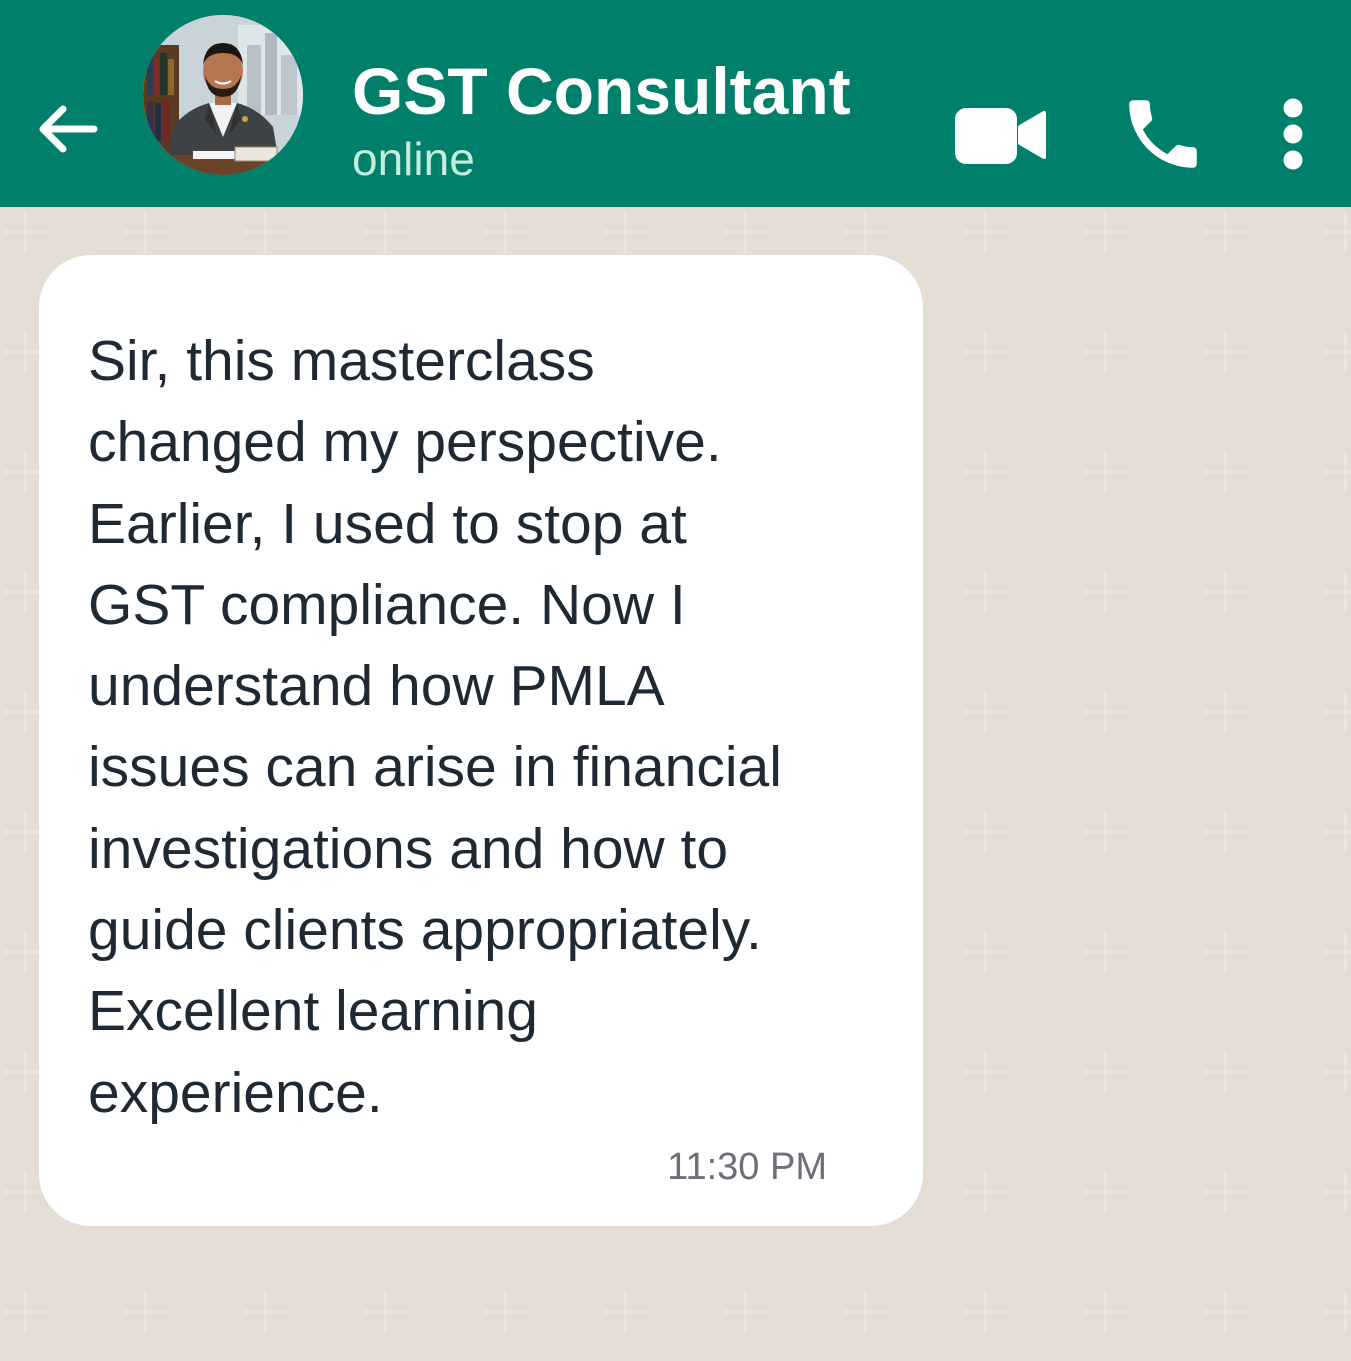  Describe the element at coordinates (747, 1167) in the screenshot. I see `message-timestamp: 11:30 PM` at that location.